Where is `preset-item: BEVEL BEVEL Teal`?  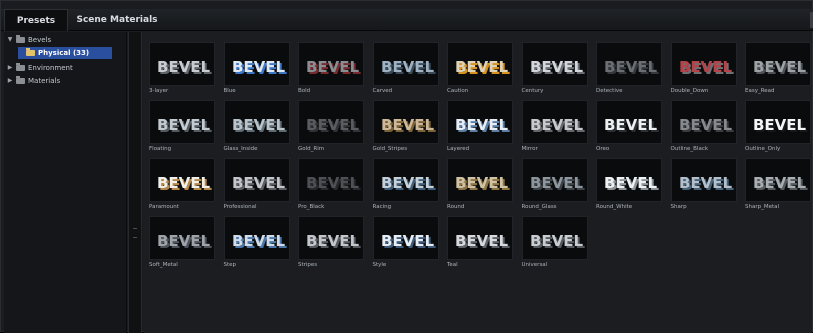
preset-item: BEVEL BEVEL Teal is located at coordinates (480, 246).